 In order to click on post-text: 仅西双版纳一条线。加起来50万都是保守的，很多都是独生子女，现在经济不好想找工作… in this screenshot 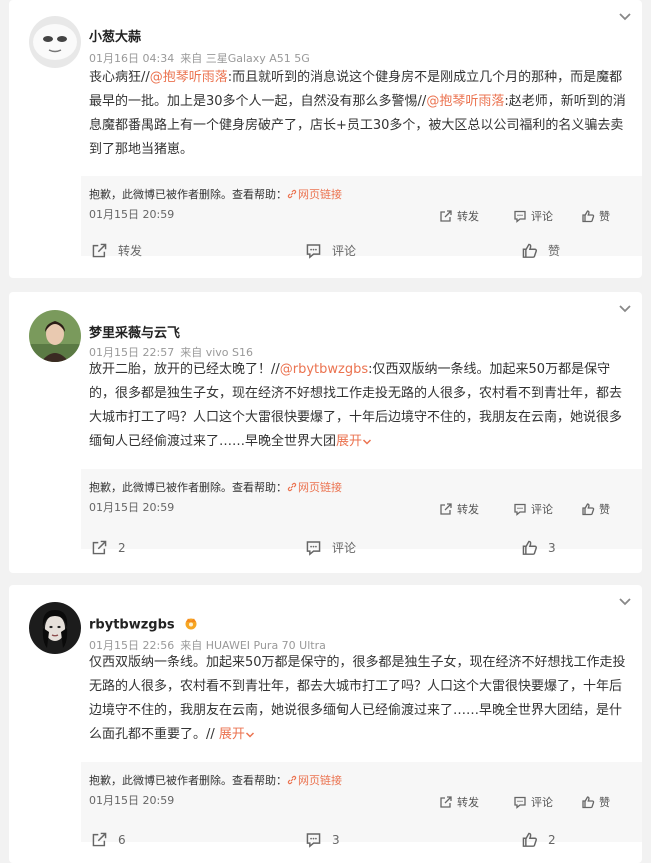, I will do `click(358, 699)`.